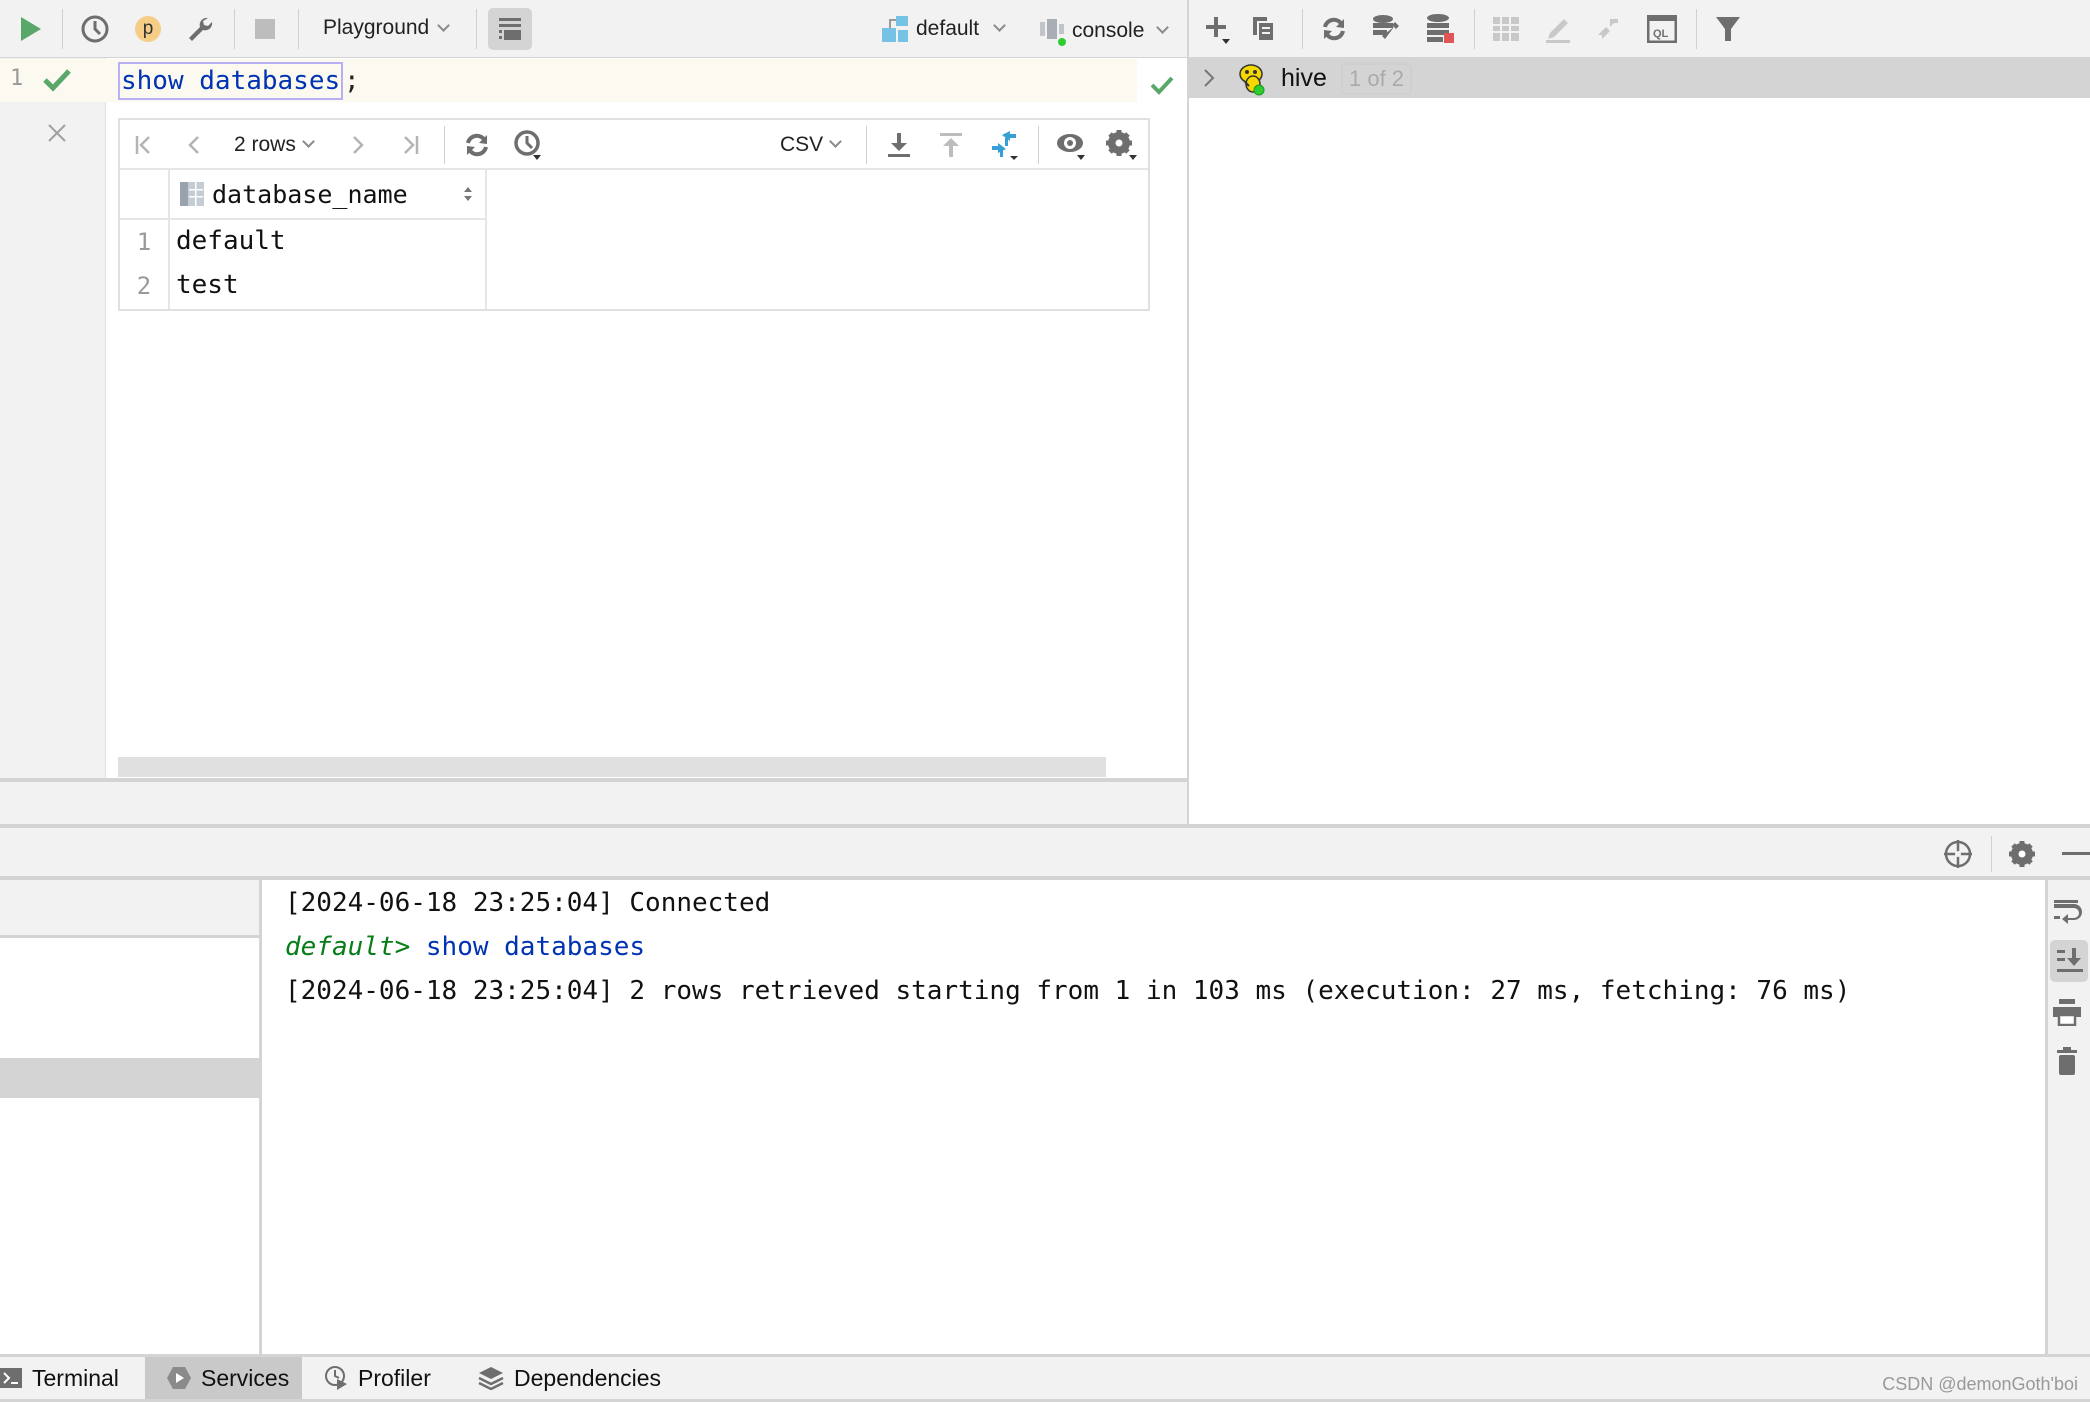 This screenshot has height=1402, width=2090. Describe the element at coordinates (231, 241) in the screenshot. I see `table-cell: default` at that location.